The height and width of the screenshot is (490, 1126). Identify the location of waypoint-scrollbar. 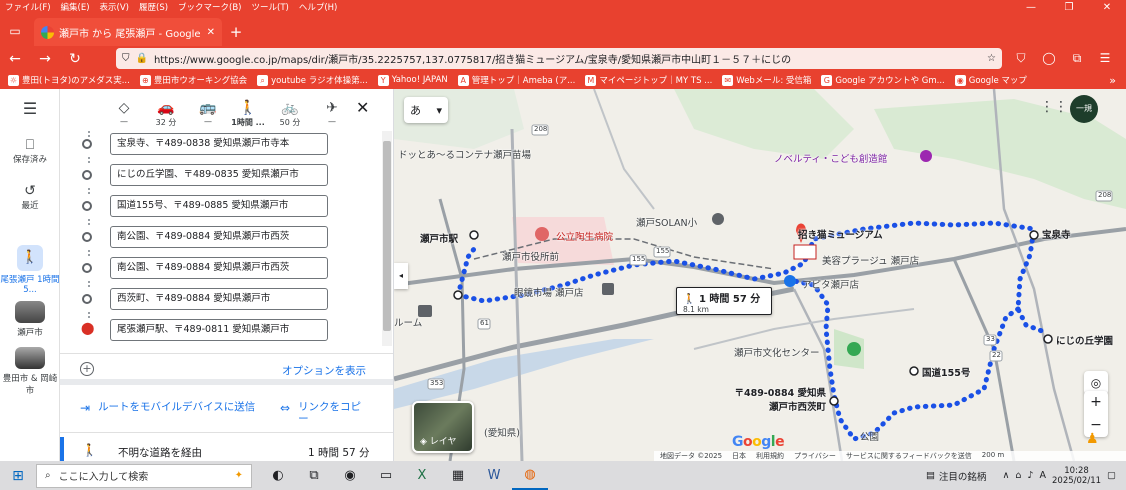
(387, 238).